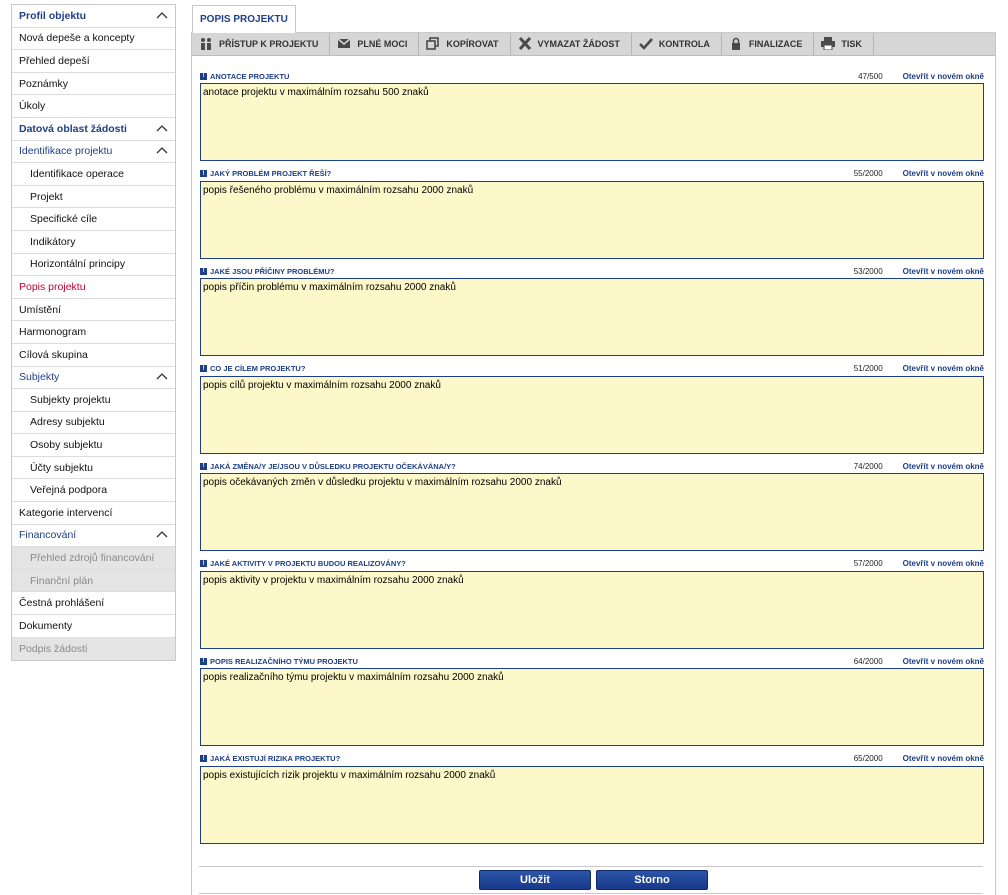 This screenshot has width=1008, height=895. Describe the element at coordinates (244, 19) in the screenshot. I see `tab-popis-projektu: POPIS PROJEKTU` at that location.